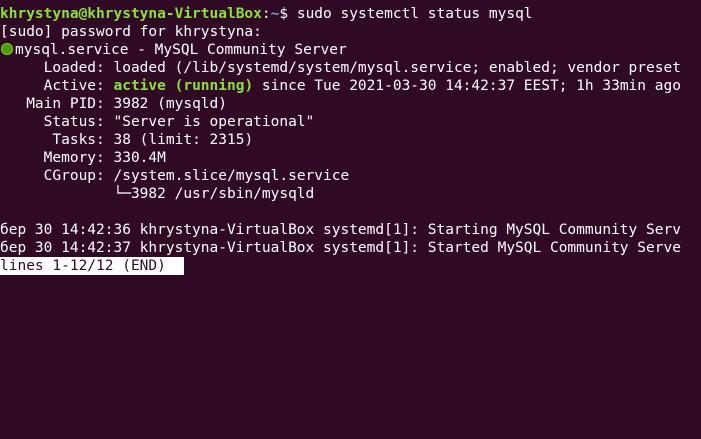 This screenshot has height=439, width=701. I want to click on active-label: Active:, so click(52, 86).